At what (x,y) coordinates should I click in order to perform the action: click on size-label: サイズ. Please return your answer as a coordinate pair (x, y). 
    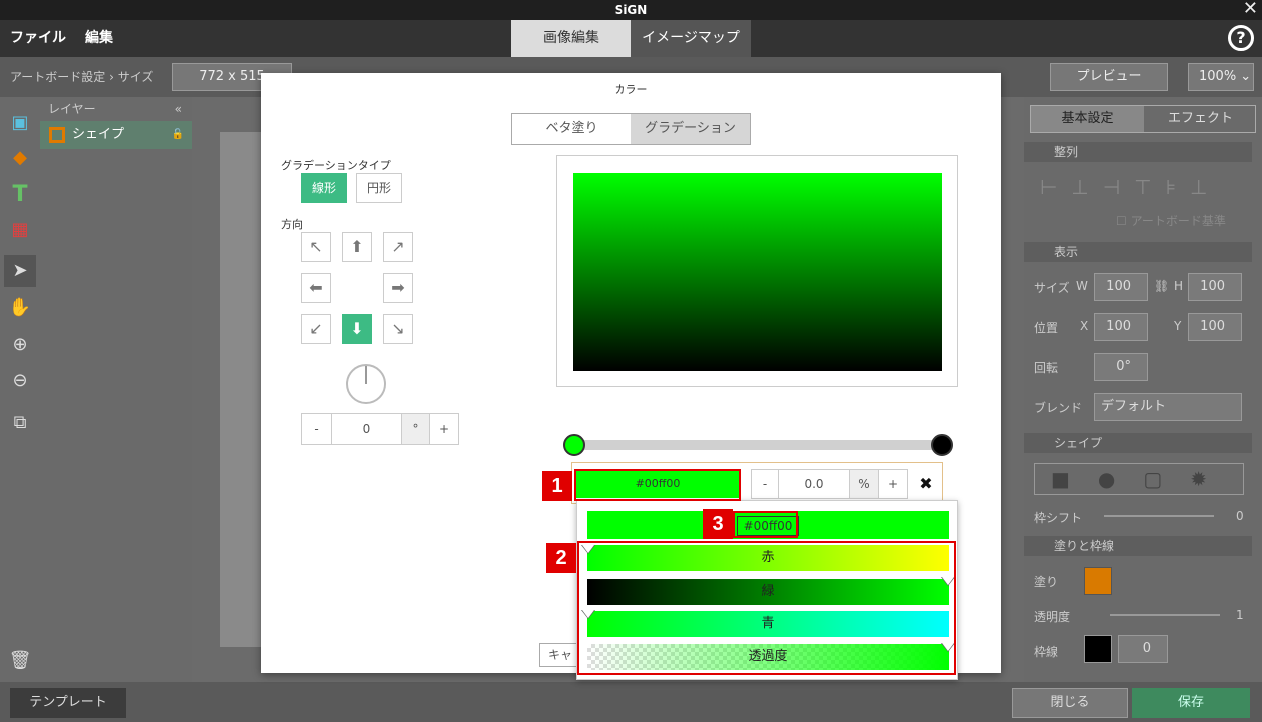
    Looking at the image, I should click on (1052, 288).